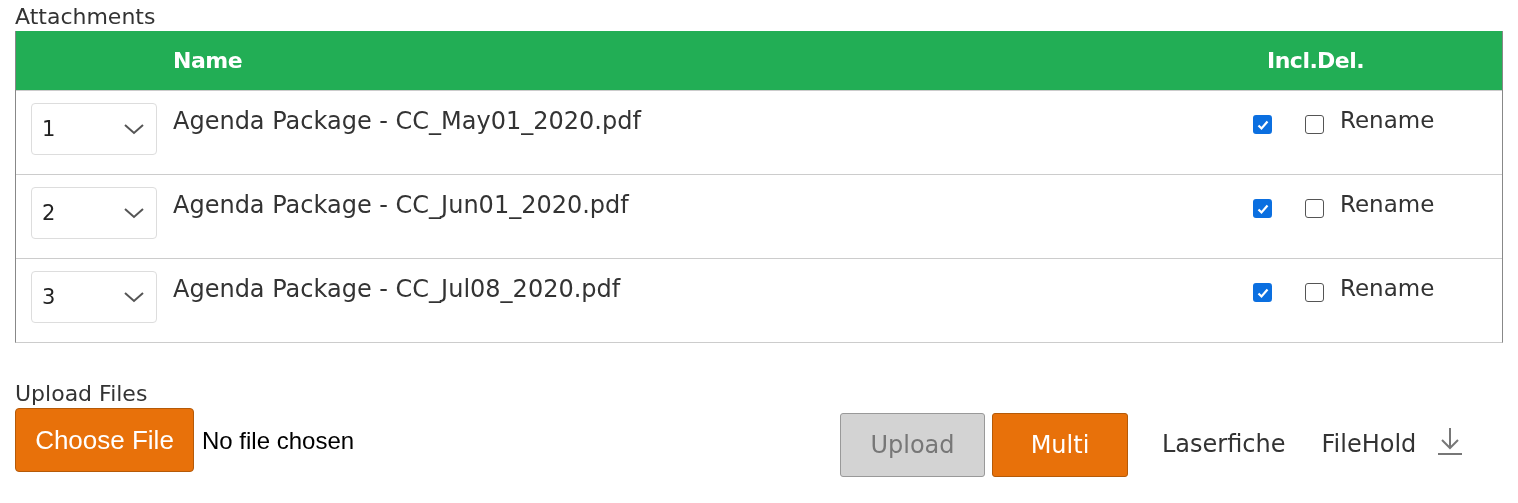 The height and width of the screenshot is (503, 1518). Describe the element at coordinates (402, 204) in the screenshot. I see `file-name: Agenda Package - CC_Jun01_2020.pdf` at that location.